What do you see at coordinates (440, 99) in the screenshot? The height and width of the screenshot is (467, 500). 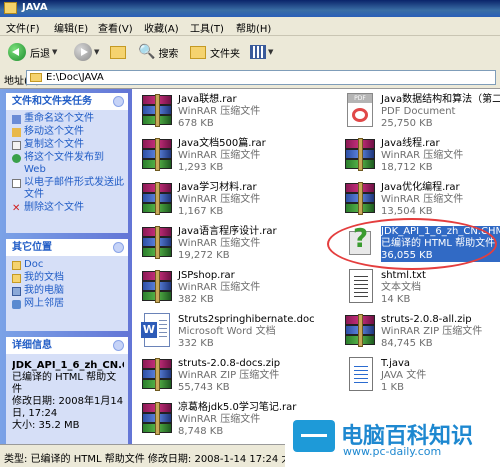 I see `file-name: Java数据结构和算法（第二` at bounding box center [440, 99].